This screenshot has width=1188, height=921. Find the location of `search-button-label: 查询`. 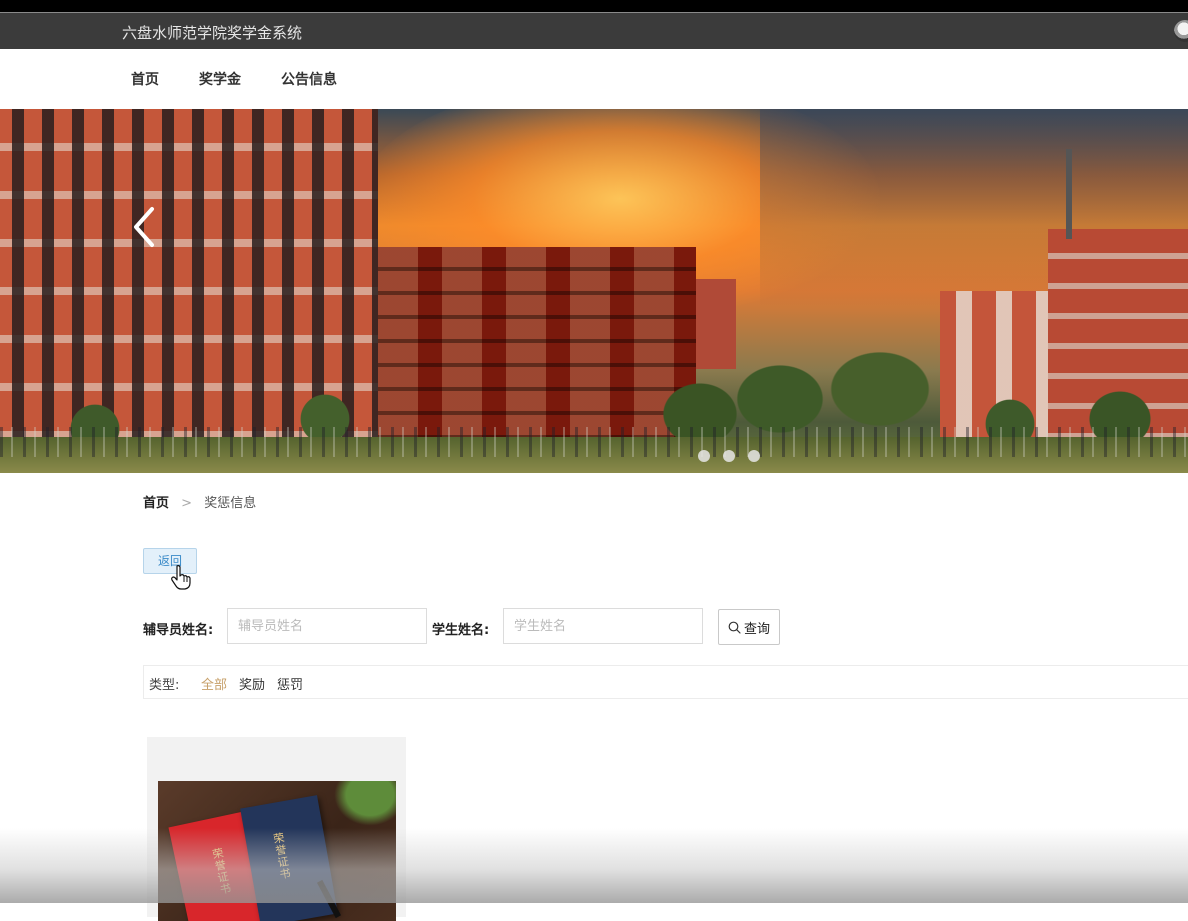

search-button-label: 查询 is located at coordinates (756, 628).